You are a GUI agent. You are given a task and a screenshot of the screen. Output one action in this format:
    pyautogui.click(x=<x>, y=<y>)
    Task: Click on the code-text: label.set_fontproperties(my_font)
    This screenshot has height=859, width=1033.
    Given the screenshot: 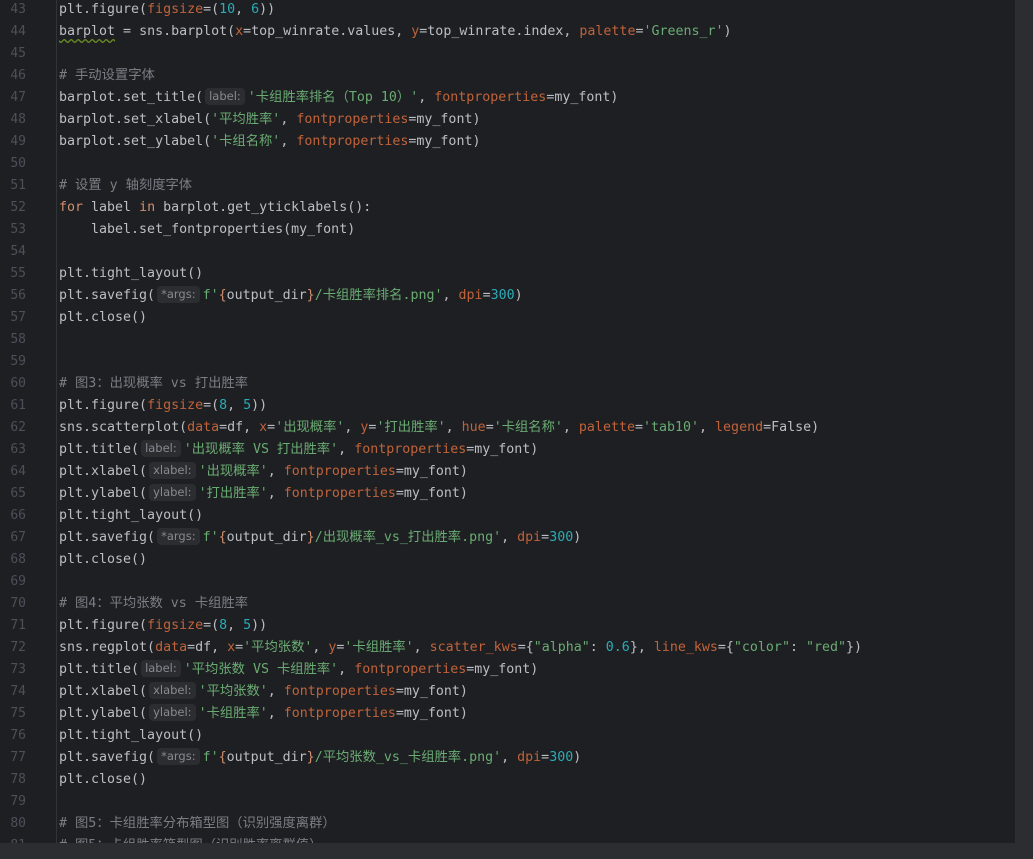 What is the action you would take?
    pyautogui.click(x=207, y=229)
    